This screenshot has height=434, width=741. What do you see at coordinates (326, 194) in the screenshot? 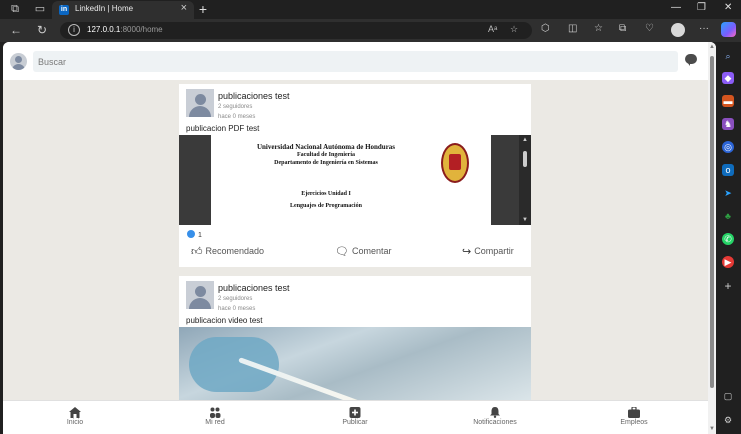
I see `pdf-line: Ejercicios Unidad I` at bounding box center [326, 194].